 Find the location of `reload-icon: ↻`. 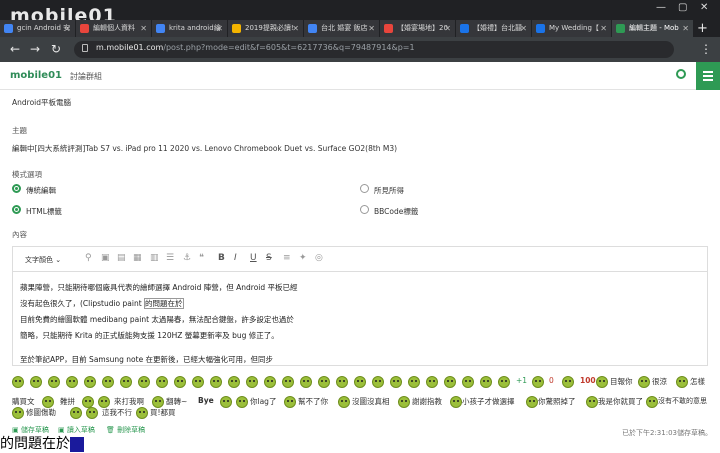

reload-icon: ↻ is located at coordinates (56, 49).